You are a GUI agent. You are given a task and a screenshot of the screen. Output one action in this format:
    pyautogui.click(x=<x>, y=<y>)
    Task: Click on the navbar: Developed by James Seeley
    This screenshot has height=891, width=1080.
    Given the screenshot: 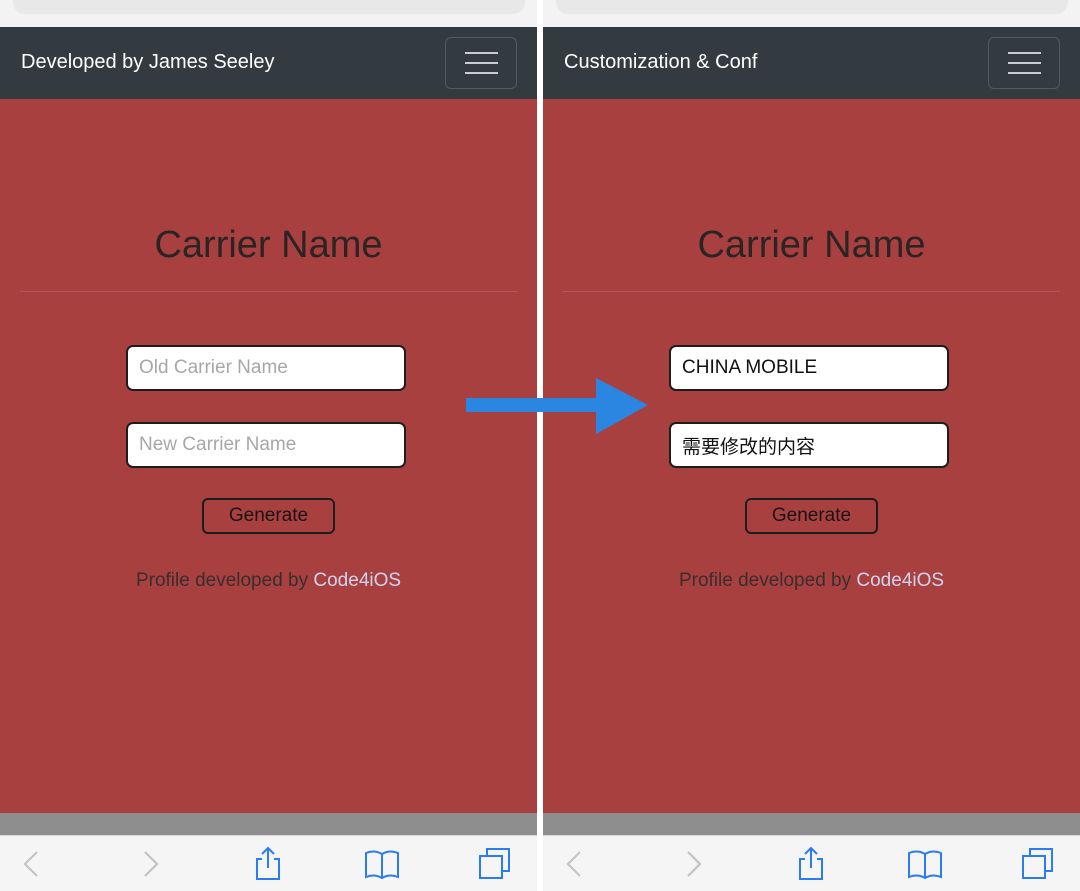 What is the action you would take?
    pyautogui.click(x=268, y=63)
    